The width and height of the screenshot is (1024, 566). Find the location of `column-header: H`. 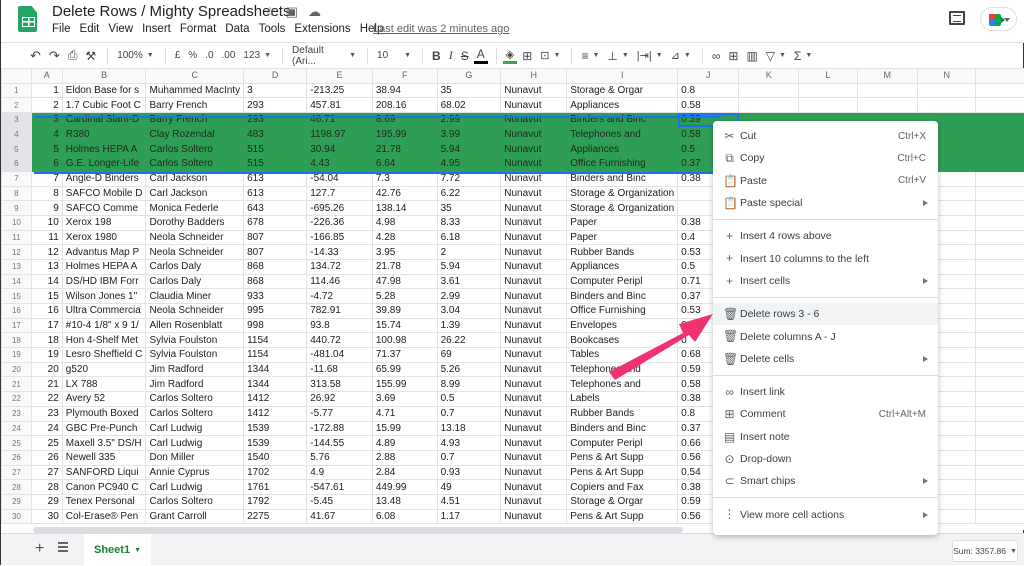

column-header: H is located at coordinates (534, 76).